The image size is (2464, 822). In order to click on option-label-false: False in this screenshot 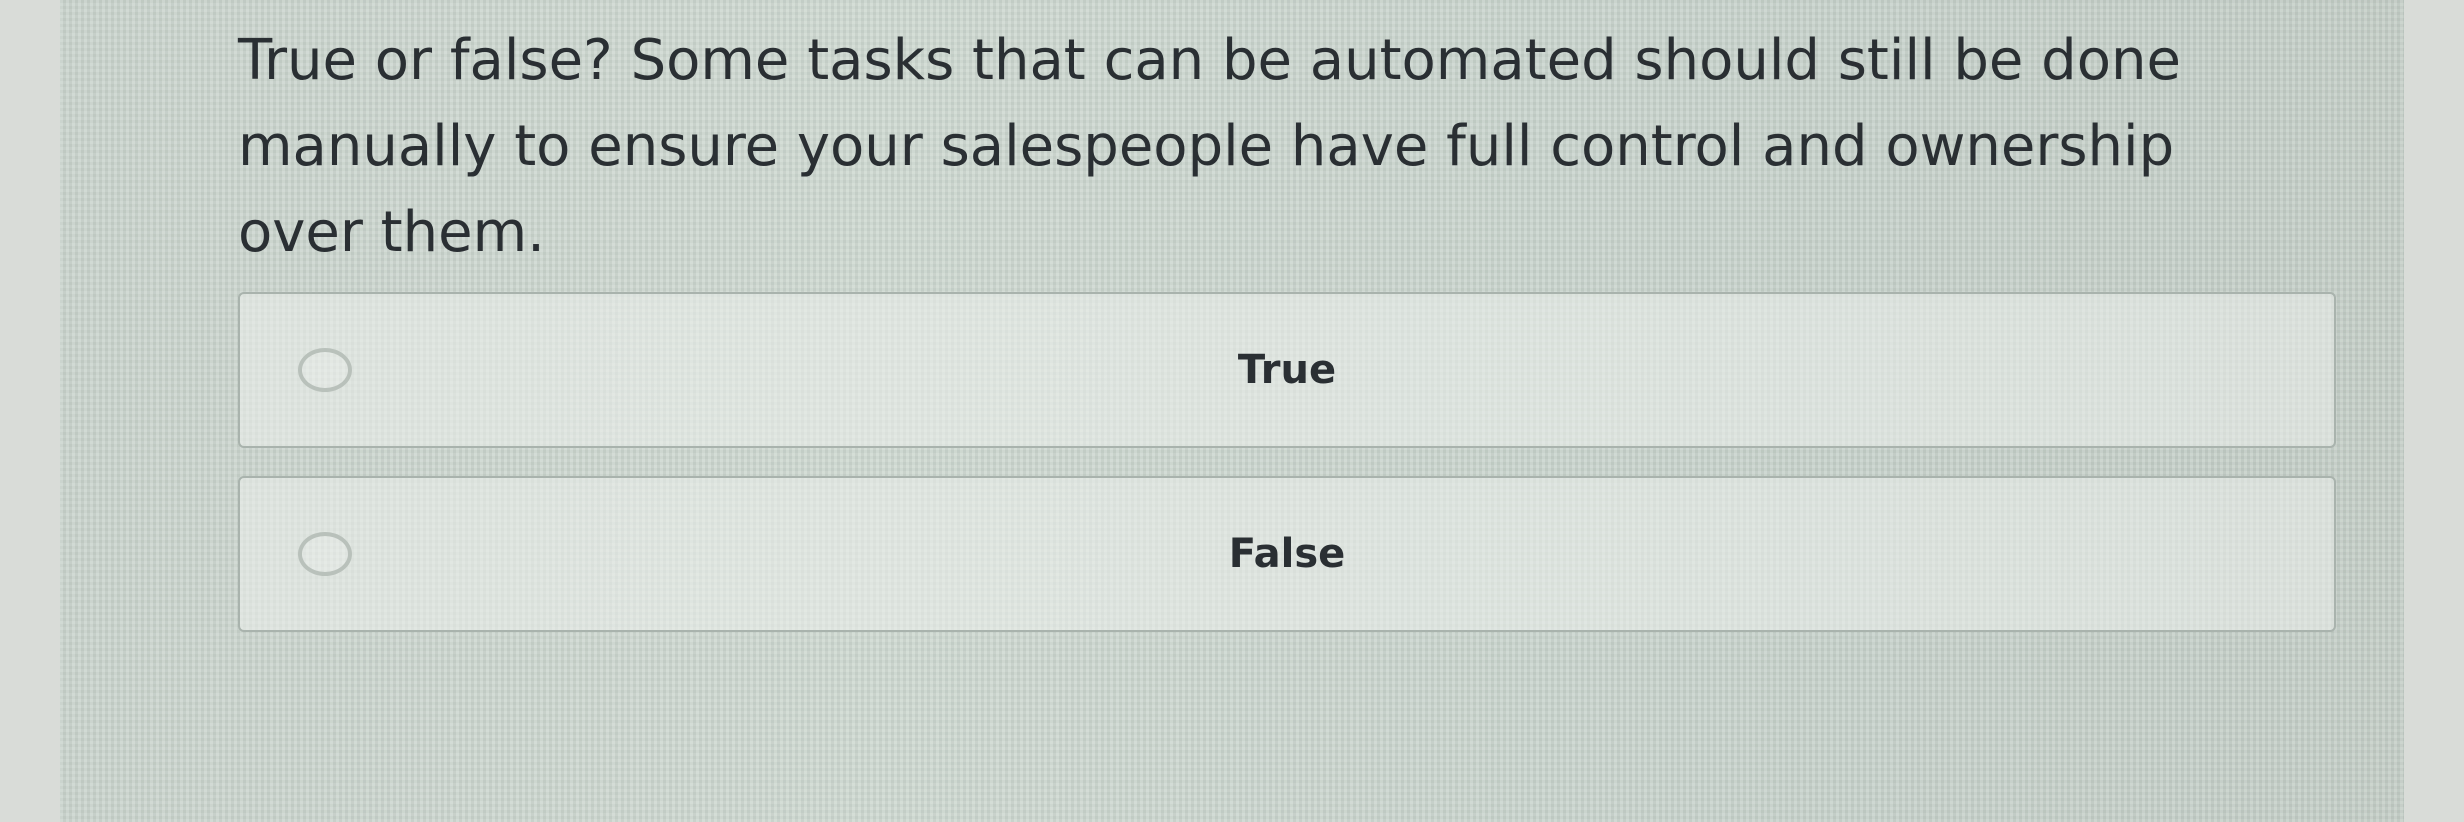, I will do `click(1287, 554)`.